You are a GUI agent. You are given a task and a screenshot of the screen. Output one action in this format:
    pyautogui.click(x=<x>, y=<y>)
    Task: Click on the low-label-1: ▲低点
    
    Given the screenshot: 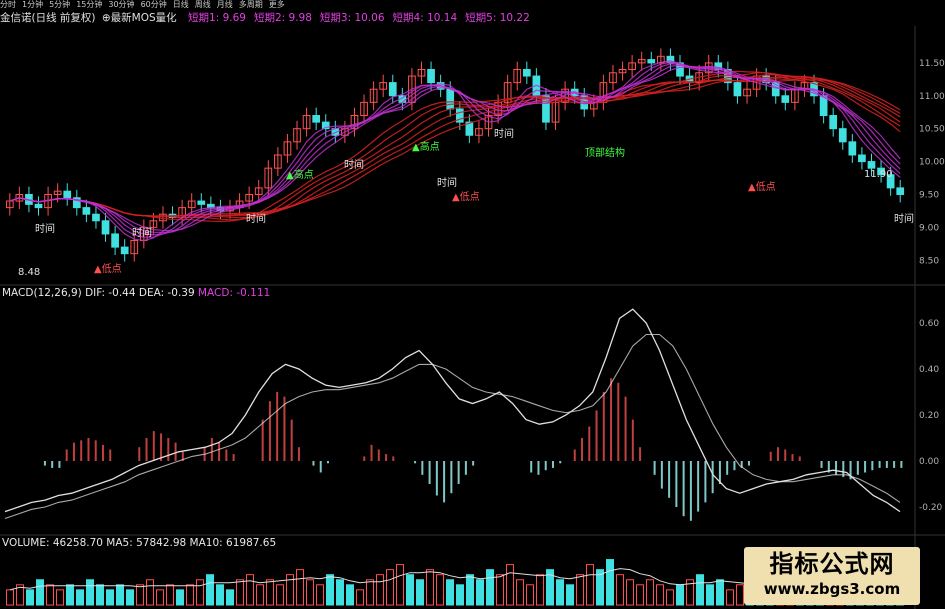 What is the action you would take?
    pyautogui.click(x=108, y=268)
    